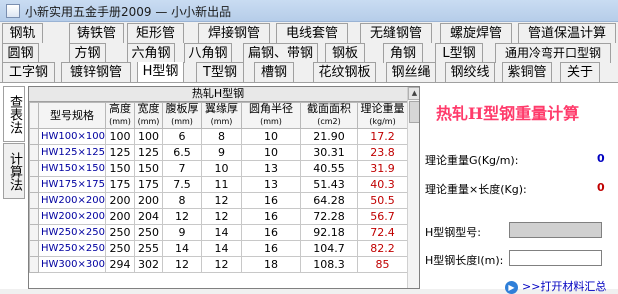 Image resolution: width=618 pixels, height=294 pixels. I want to click on tab-galvanized-pipe: 镀锌钢管, so click(96, 72).